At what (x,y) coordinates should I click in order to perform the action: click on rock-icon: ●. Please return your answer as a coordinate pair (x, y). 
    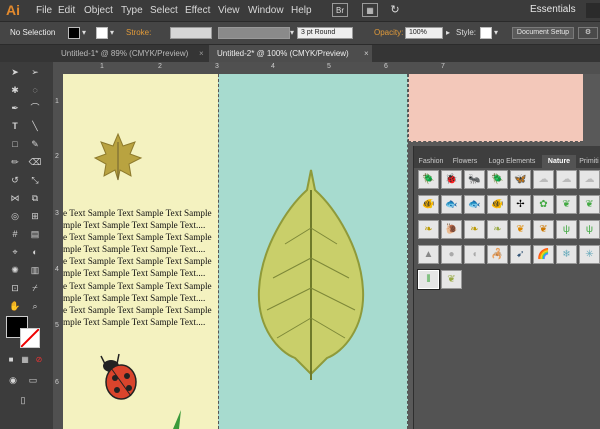
    Looking at the image, I should click on (451, 254).